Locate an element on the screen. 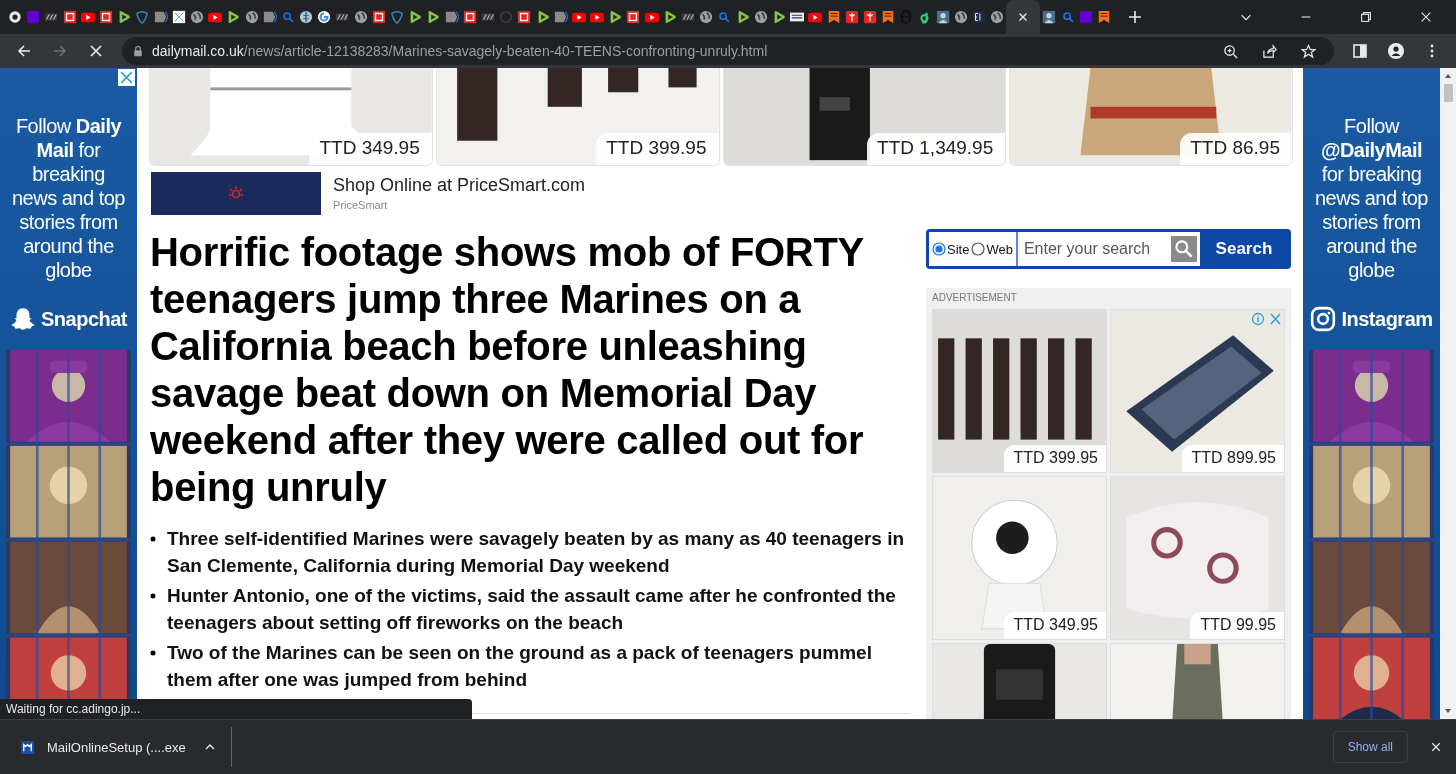 The height and width of the screenshot is (774, 1456). price-tag: TTD 899.95 is located at coordinates (1232, 458).